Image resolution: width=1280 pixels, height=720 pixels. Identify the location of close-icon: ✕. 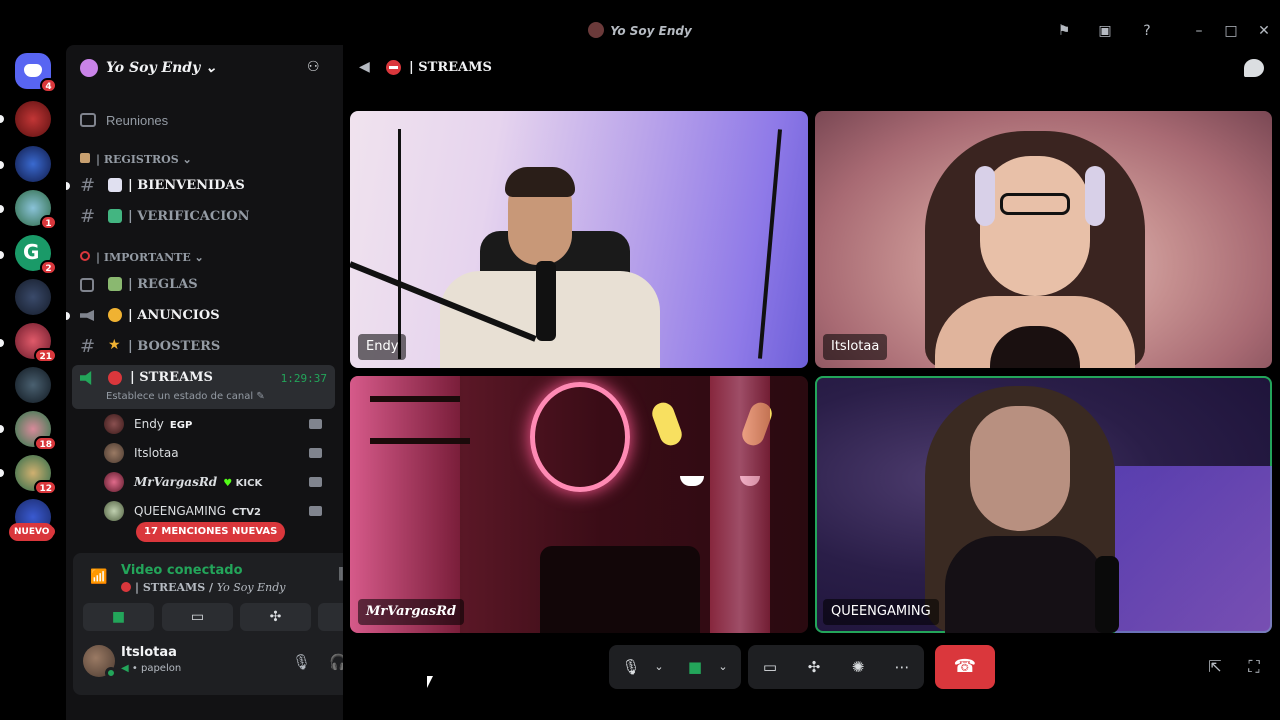
(1264, 31).